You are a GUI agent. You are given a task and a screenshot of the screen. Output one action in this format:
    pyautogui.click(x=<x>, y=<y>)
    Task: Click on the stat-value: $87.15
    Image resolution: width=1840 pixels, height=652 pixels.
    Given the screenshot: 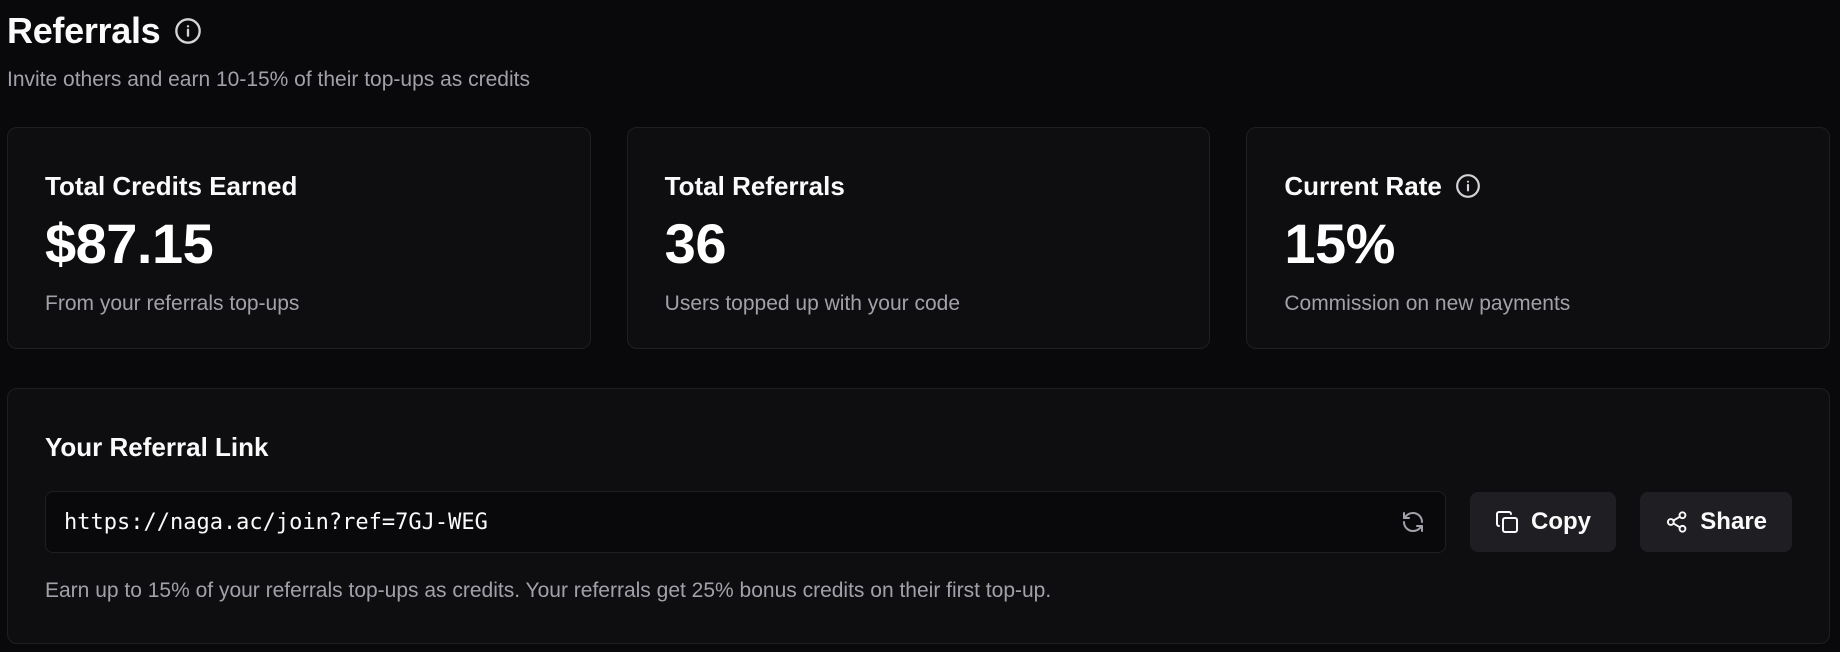 What is the action you would take?
    pyautogui.click(x=129, y=243)
    